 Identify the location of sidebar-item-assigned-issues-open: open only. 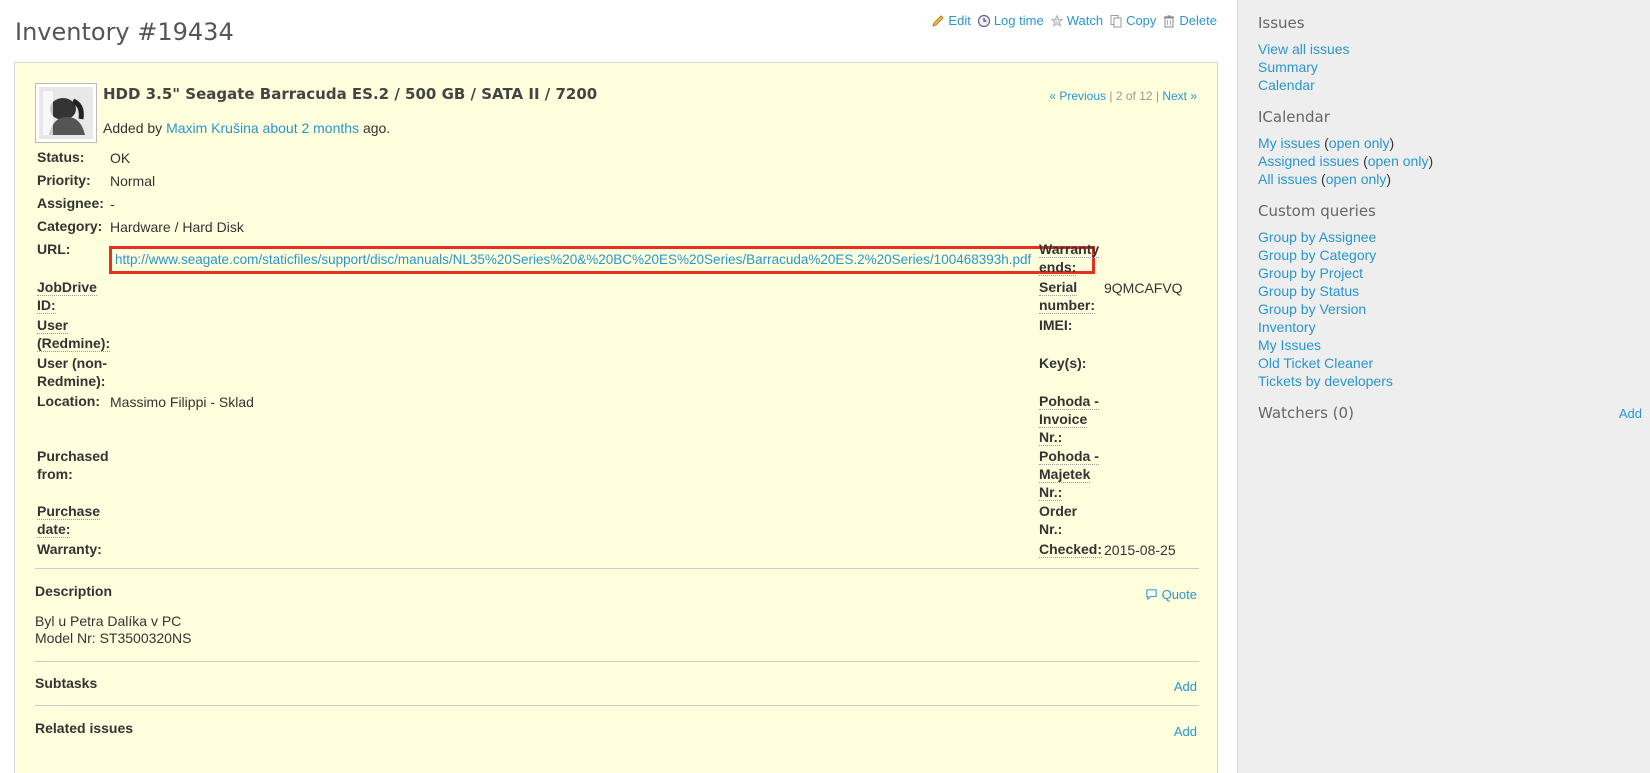
(1398, 161).